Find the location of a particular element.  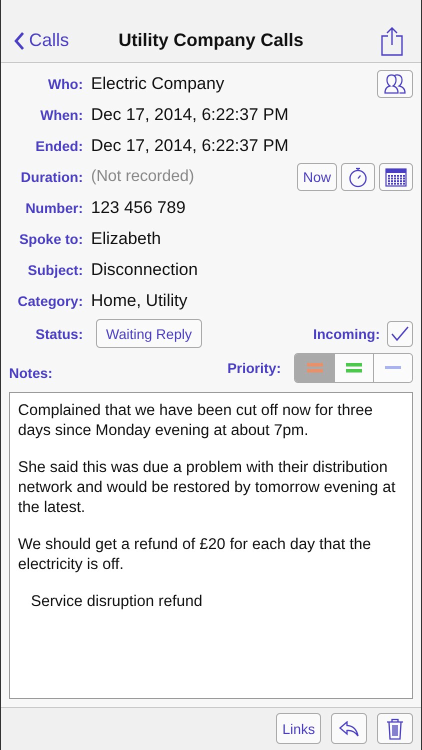

field-label: Category: is located at coordinates (49, 301).